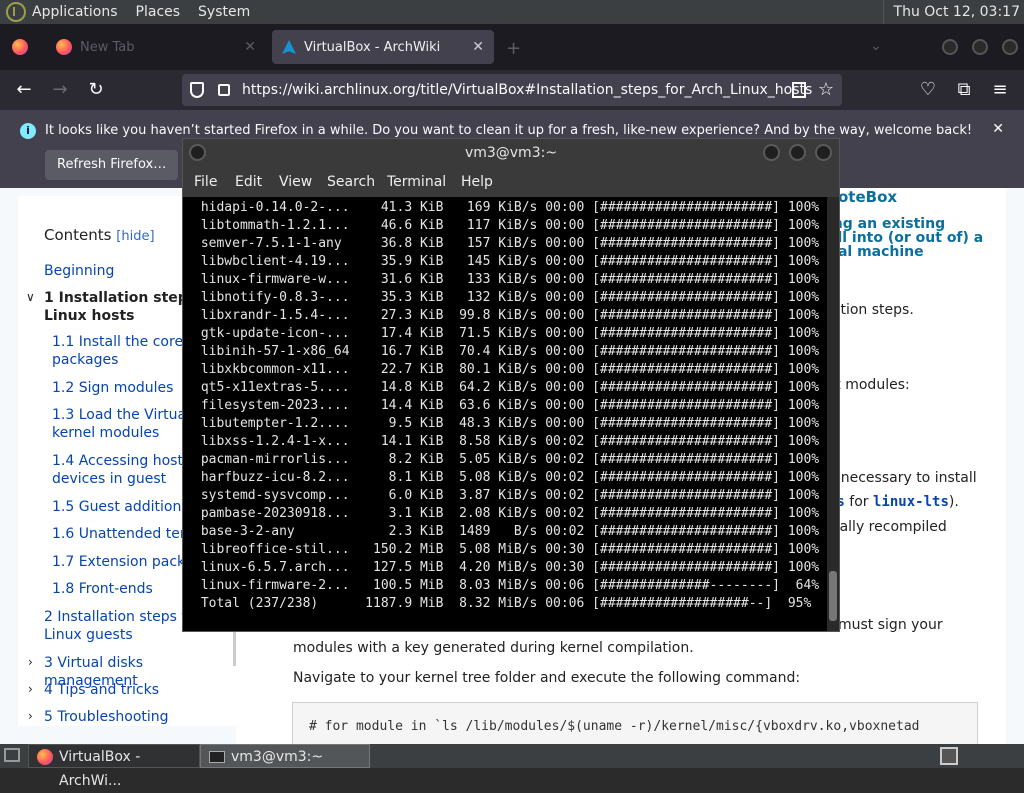 The image size is (1024, 793). I want to click on browser-tabbar: New Tab ✕ VirtualBox - ArchWiki ✕ + ⌄, so click(512, 47).